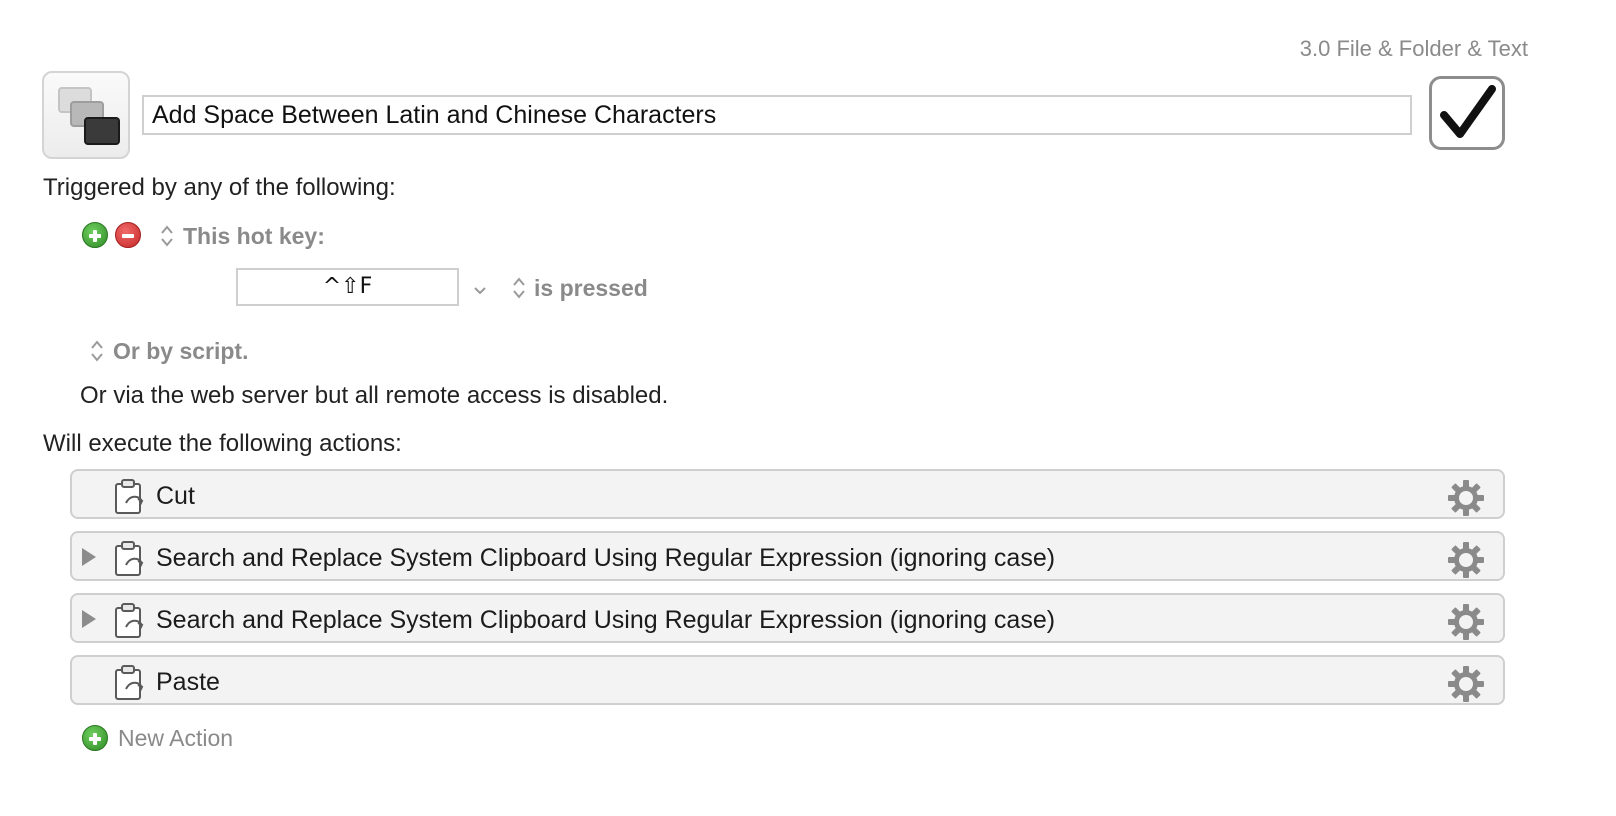 The width and height of the screenshot is (1616, 816). What do you see at coordinates (167, 236) in the screenshot?
I see `trigger-type-stepper-icon` at bounding box center [167, 236].